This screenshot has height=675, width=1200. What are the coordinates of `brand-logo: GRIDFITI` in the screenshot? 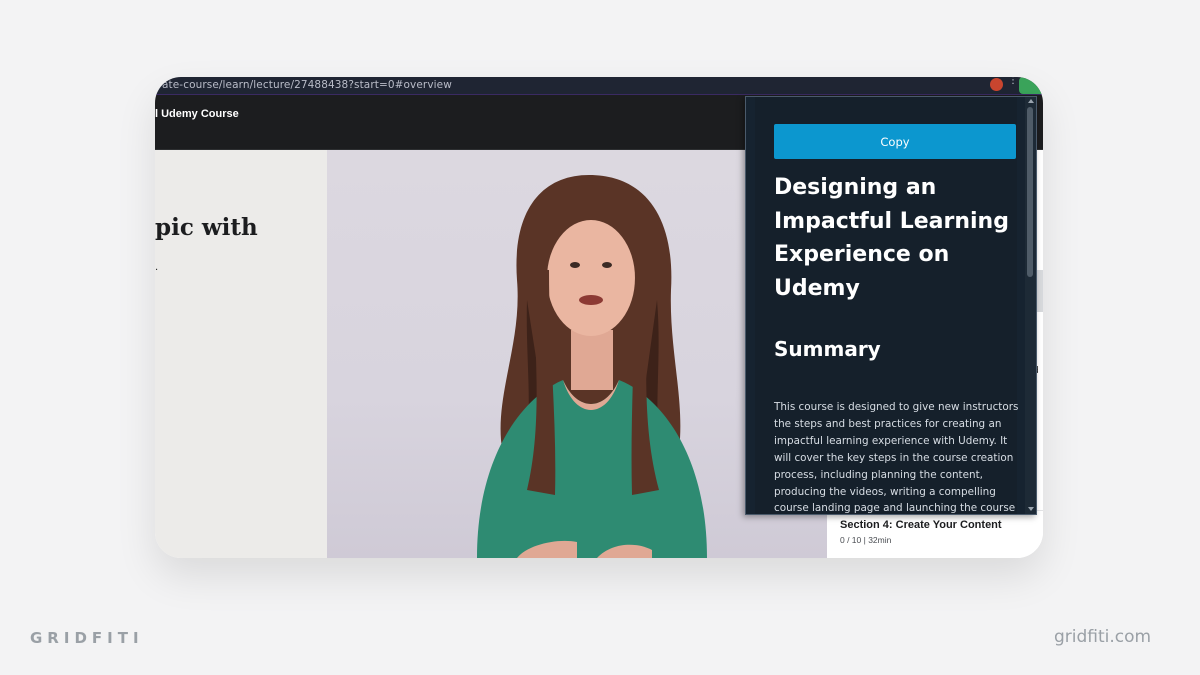 It's located at (87, 638).